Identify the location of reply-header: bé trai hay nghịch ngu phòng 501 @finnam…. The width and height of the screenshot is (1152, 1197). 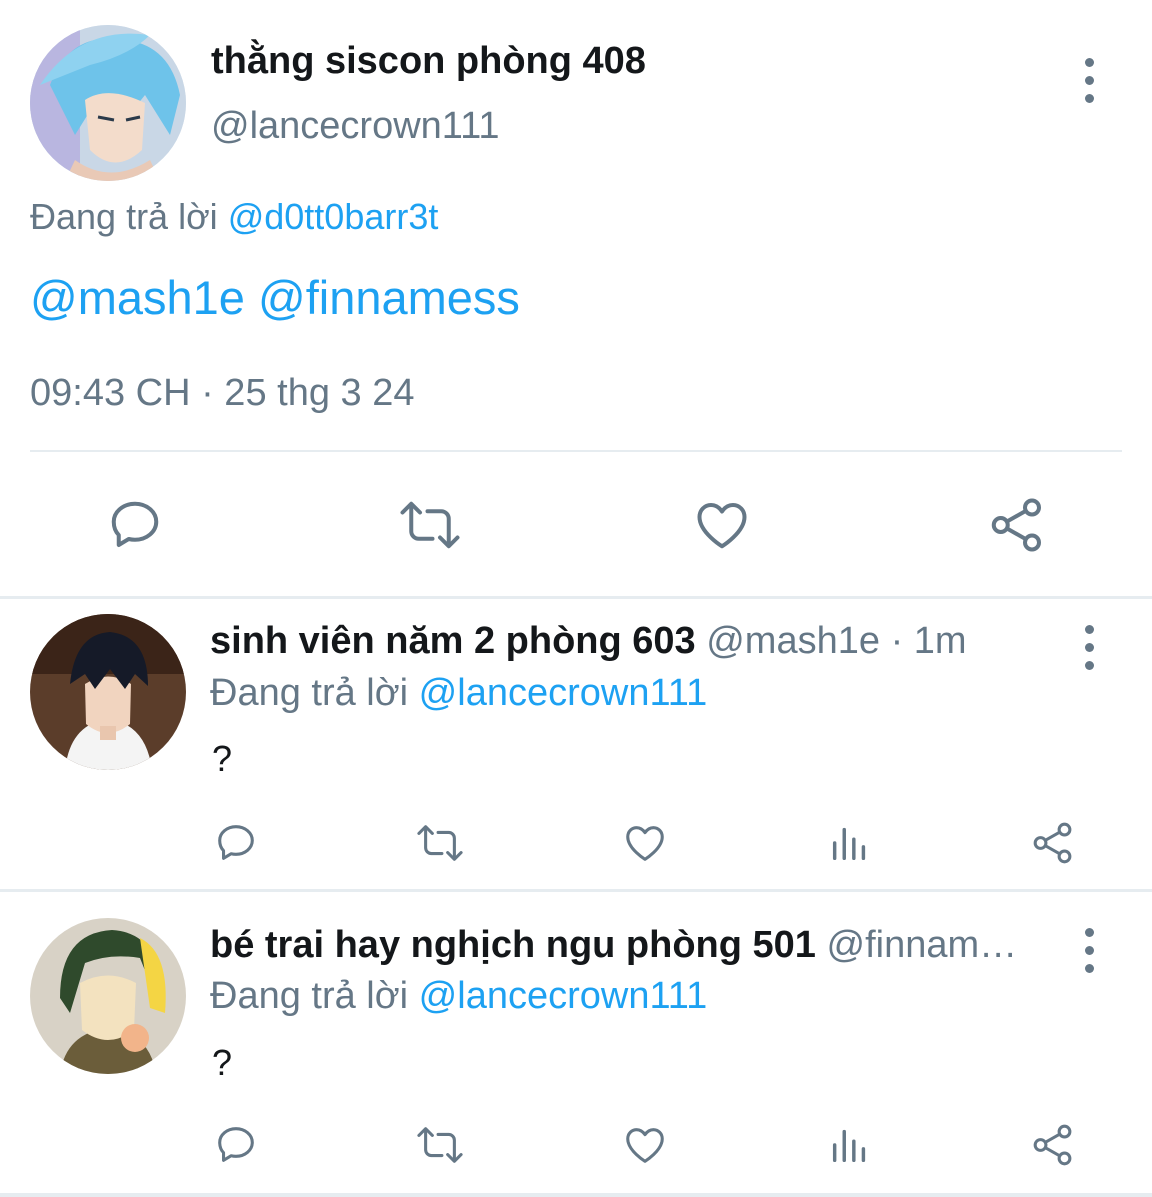
(613, 945).